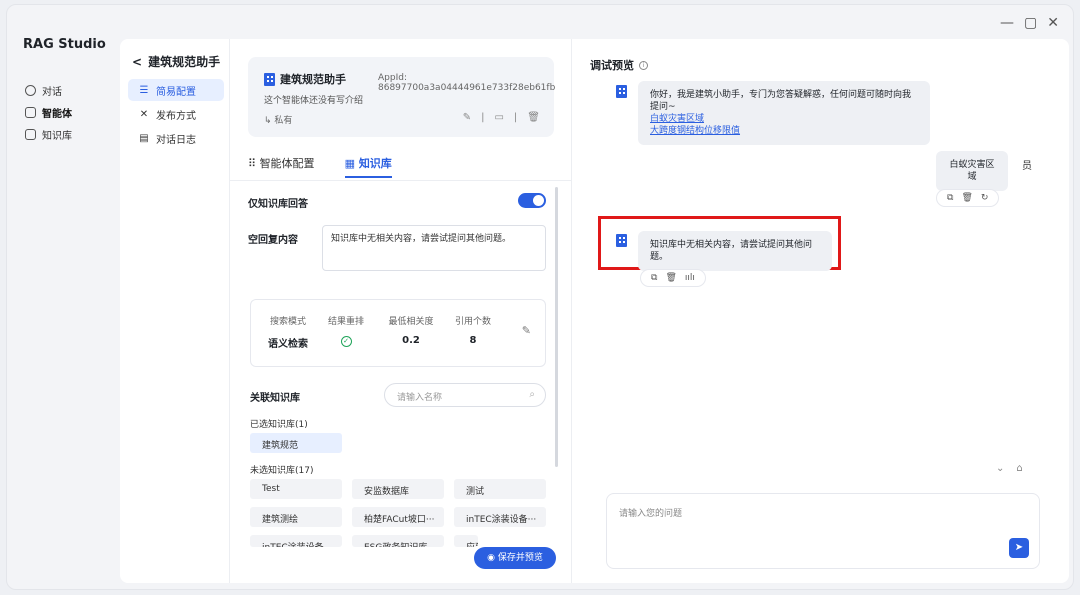 This screenshot has width=1080, height=595. I want to click on audio-icon: ıılı, so click(690, 278).